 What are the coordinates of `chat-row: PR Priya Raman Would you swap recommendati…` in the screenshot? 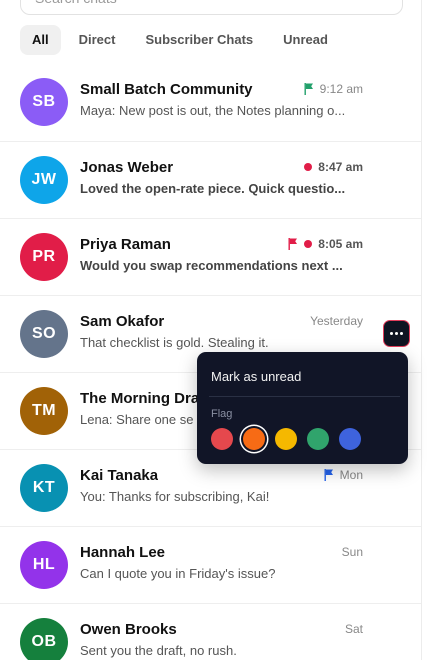 It's located at (210, 256).